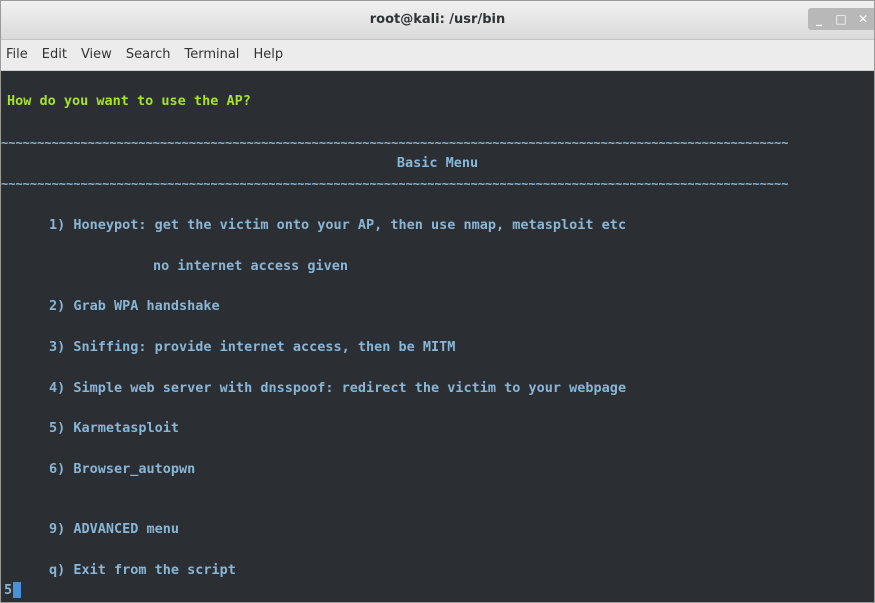 This screenshot has width=875, height=603. Describe the element at coordinates (437, 55) in the screenshot. I see `menu-bar: File Edit View Search Terminal Help` at that location.